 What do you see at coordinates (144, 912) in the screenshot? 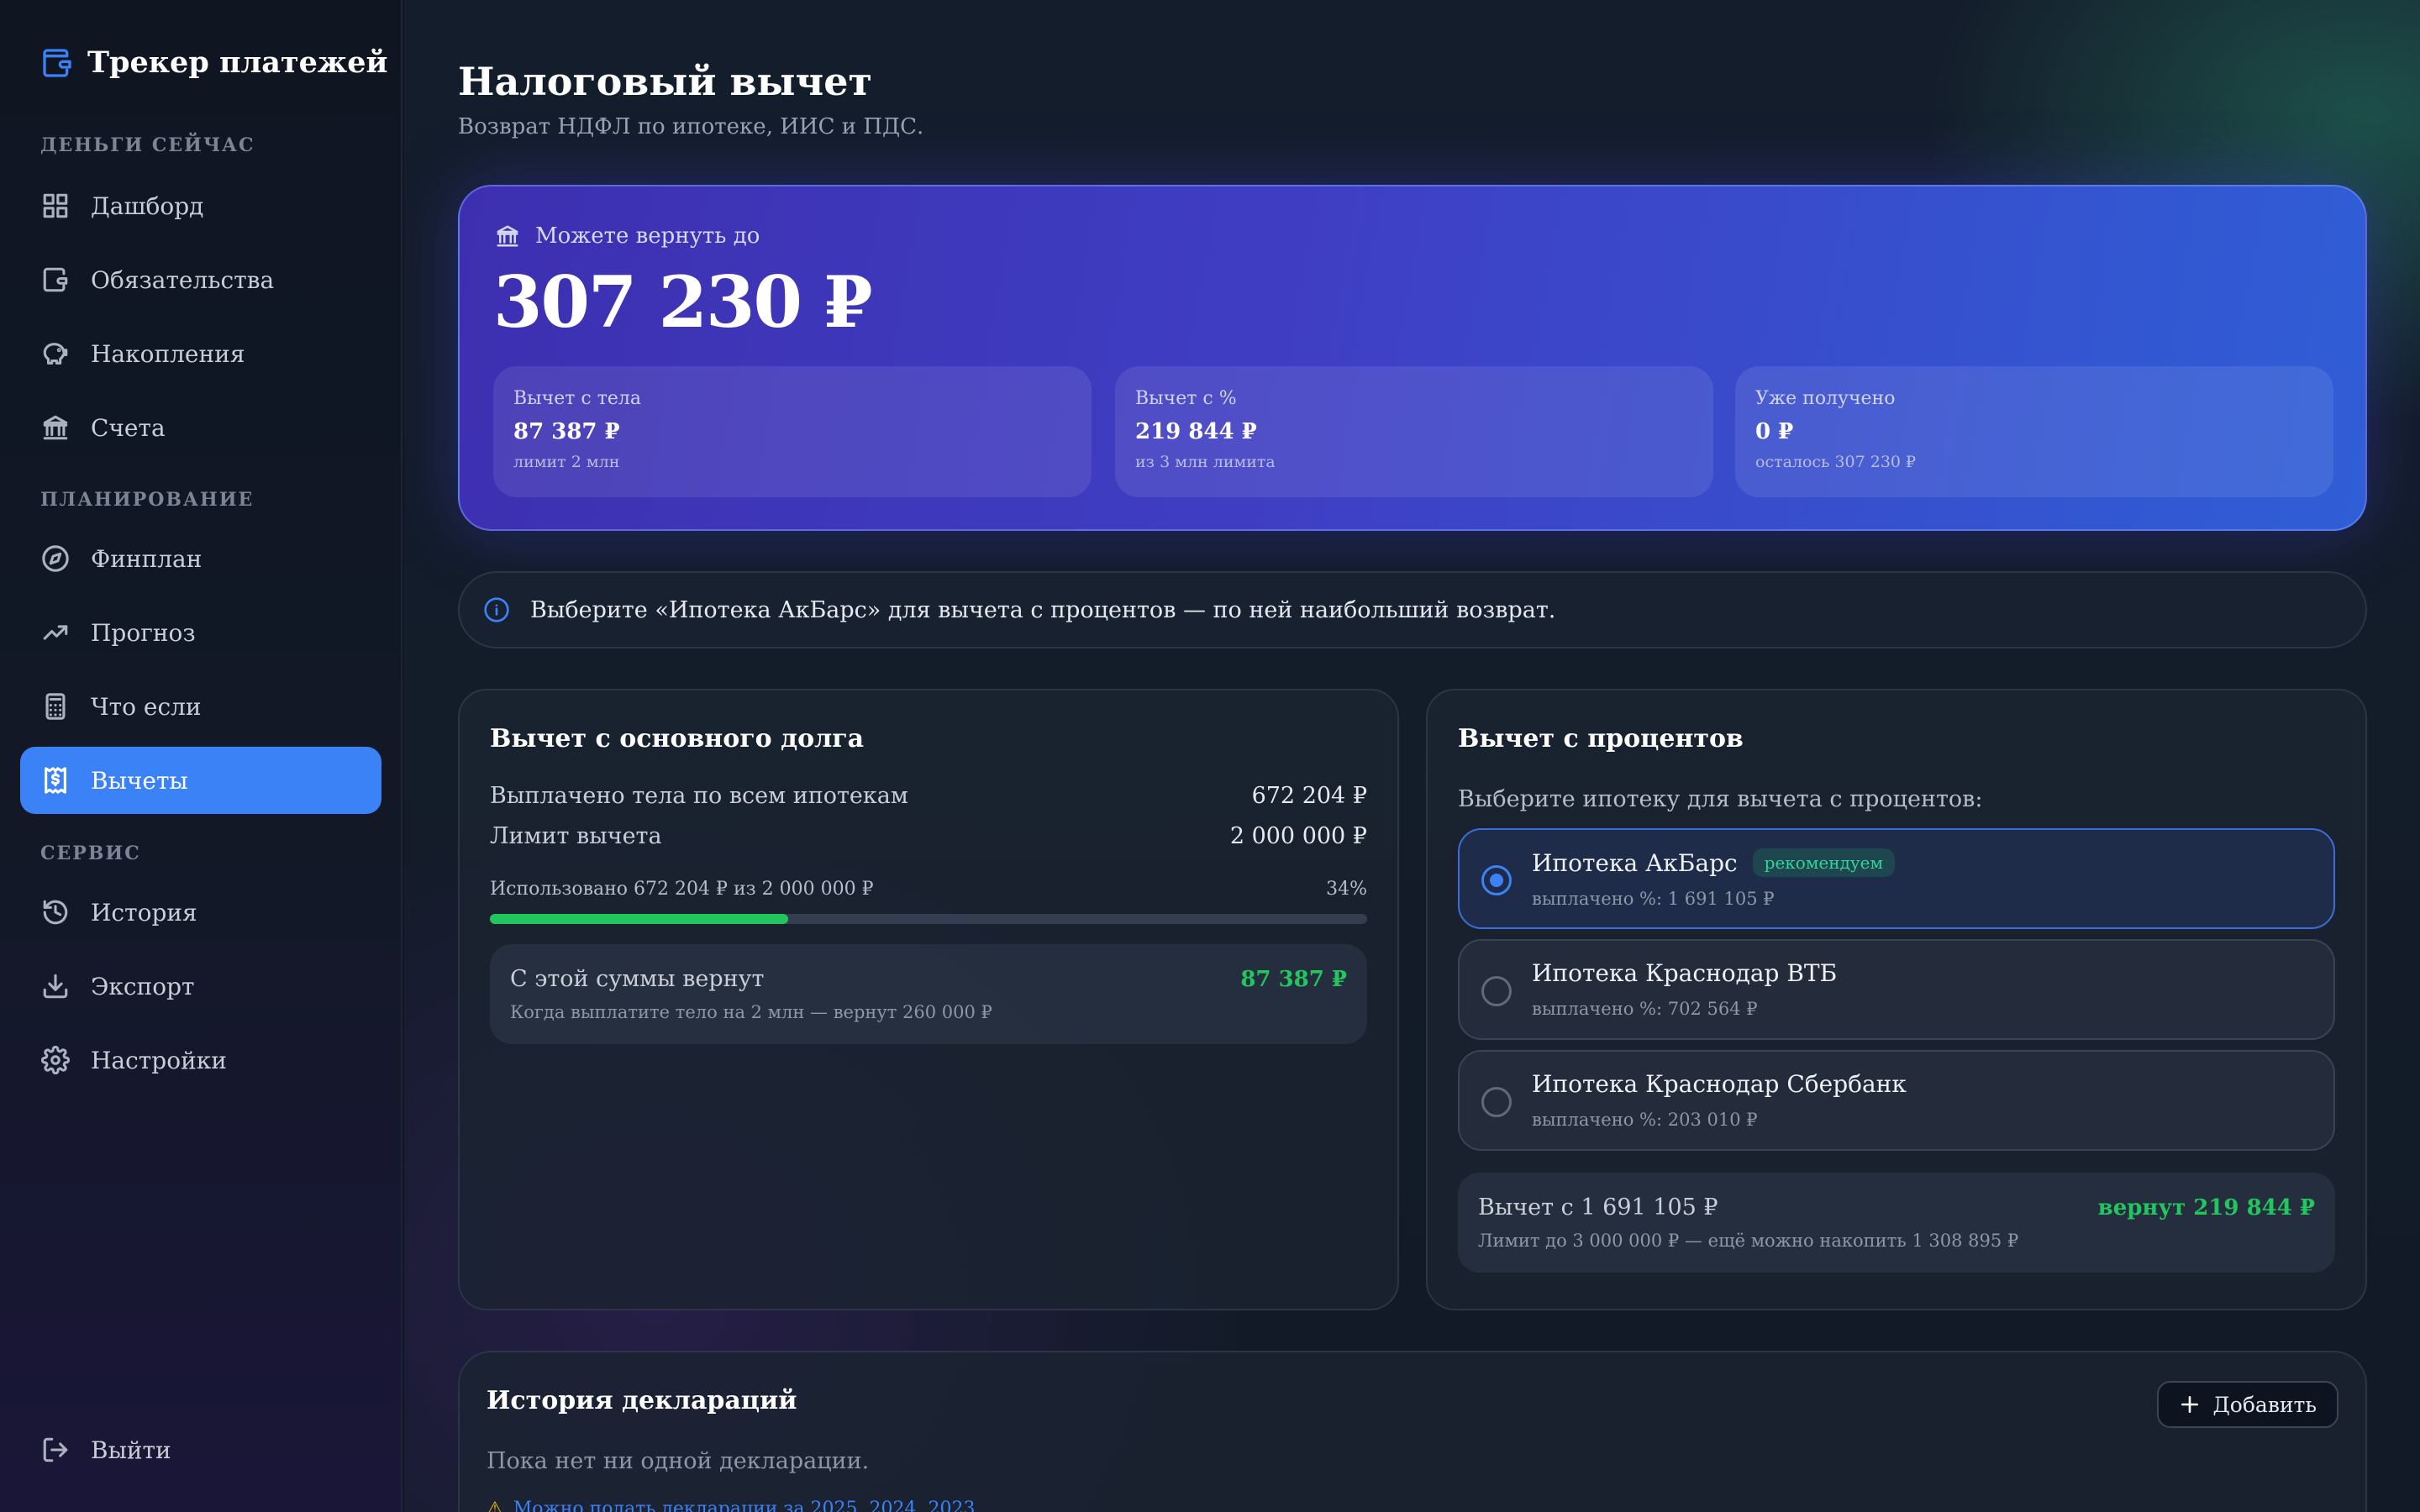
I see `sidebar-item-label: История` at bounding box center [144, 912].